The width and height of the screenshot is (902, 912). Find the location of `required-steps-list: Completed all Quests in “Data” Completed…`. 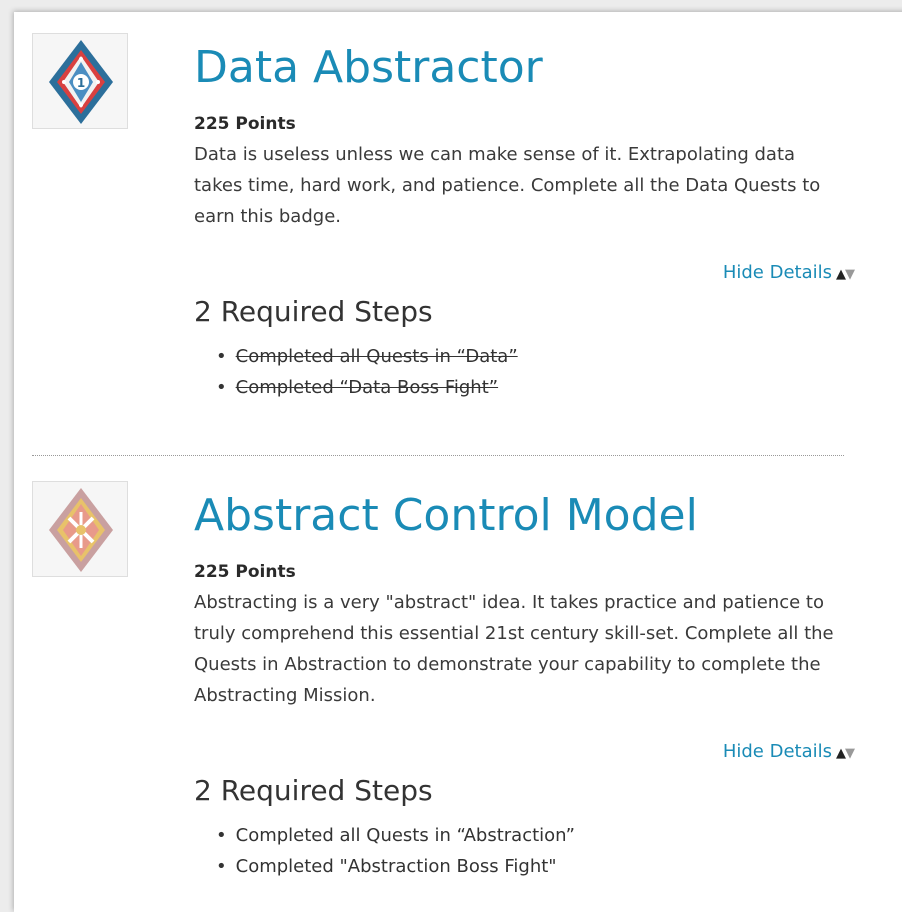

required-steps-list: Completed all Quests in “Data” Completed… is located at coordinates (367, 372).